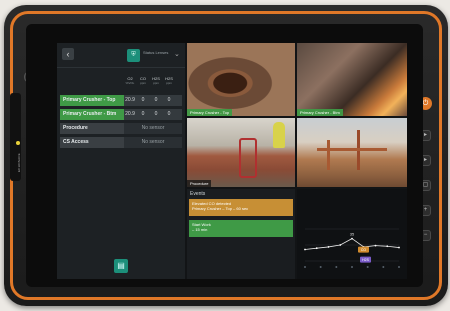 The height and width of the screenshot is (311, 450). What do you see at coordinates (328, 155) in the screenshot?
I see `structure-shape` at bounding box center [328, 155].